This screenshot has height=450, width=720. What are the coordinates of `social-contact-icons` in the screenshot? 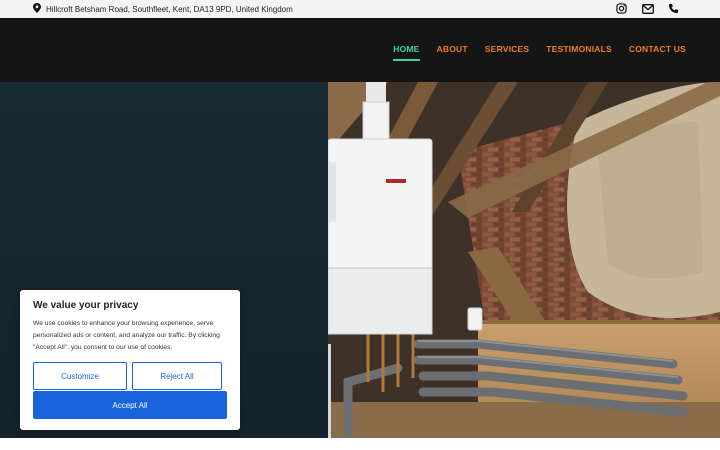 It's located at (647, 8).